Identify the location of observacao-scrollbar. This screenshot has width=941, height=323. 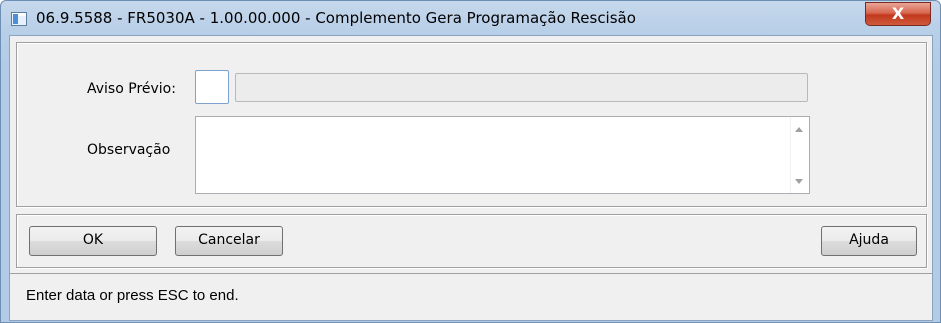
(799, 155).